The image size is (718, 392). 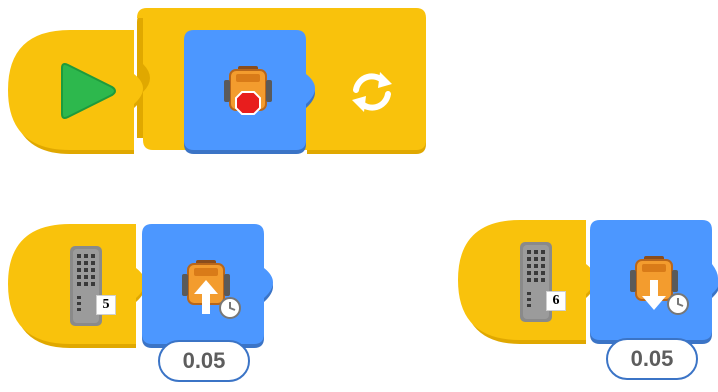 What do you see at coordinates (213, 291) in the screenshot?
I see `robot-forward-icon` at bounding box center [213, 291].